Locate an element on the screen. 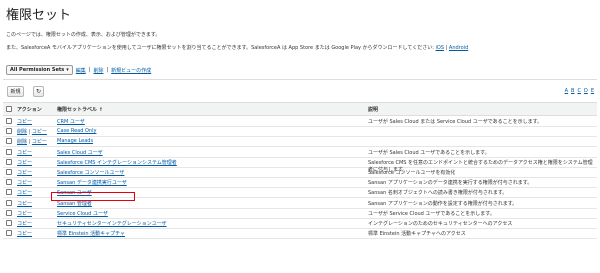 This screenshot has height=273, width=600. page-title: 権限セット is located at coordinates (39, 15).